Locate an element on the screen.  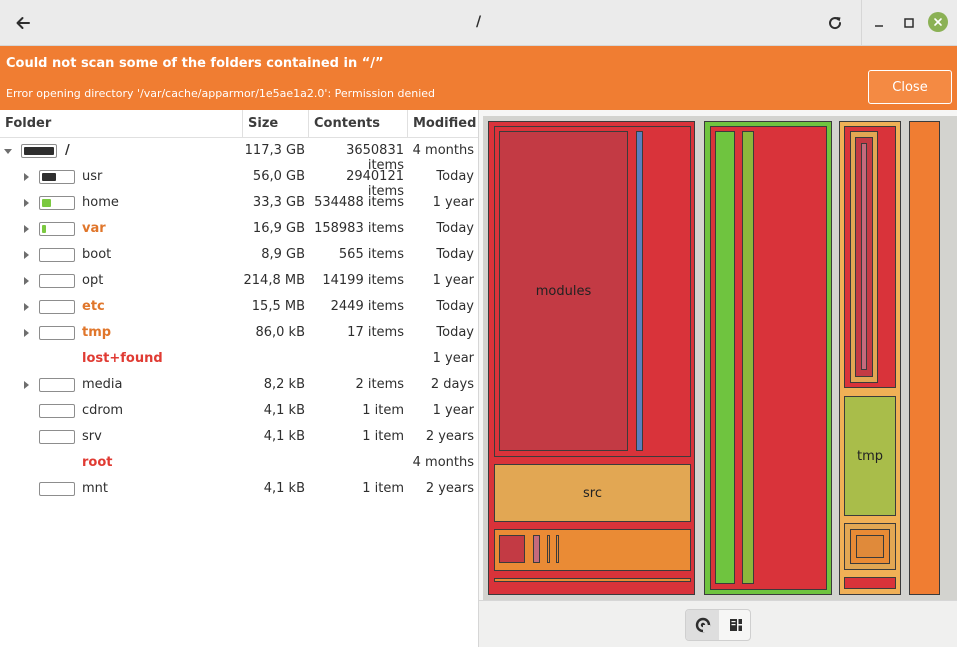
treemap-block-boot is located at coordinates (924, 358).